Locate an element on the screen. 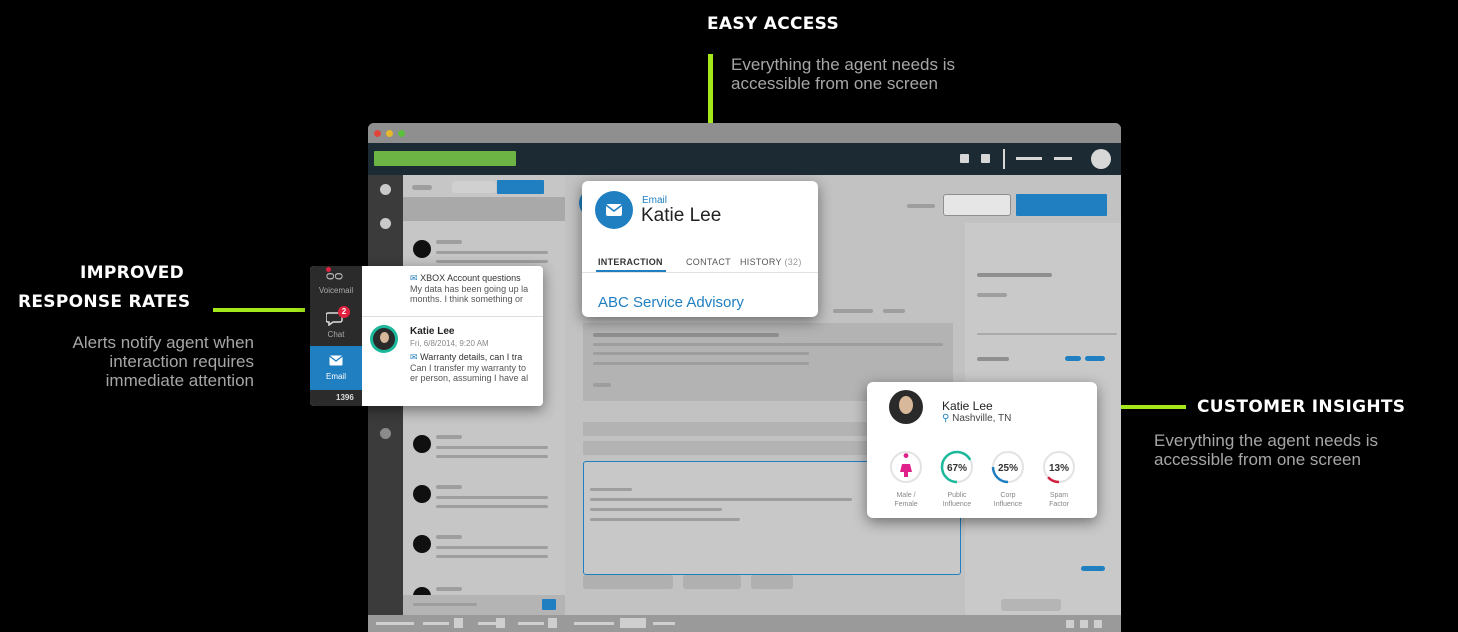  window-titlebar is located at coordinates (744, 133).